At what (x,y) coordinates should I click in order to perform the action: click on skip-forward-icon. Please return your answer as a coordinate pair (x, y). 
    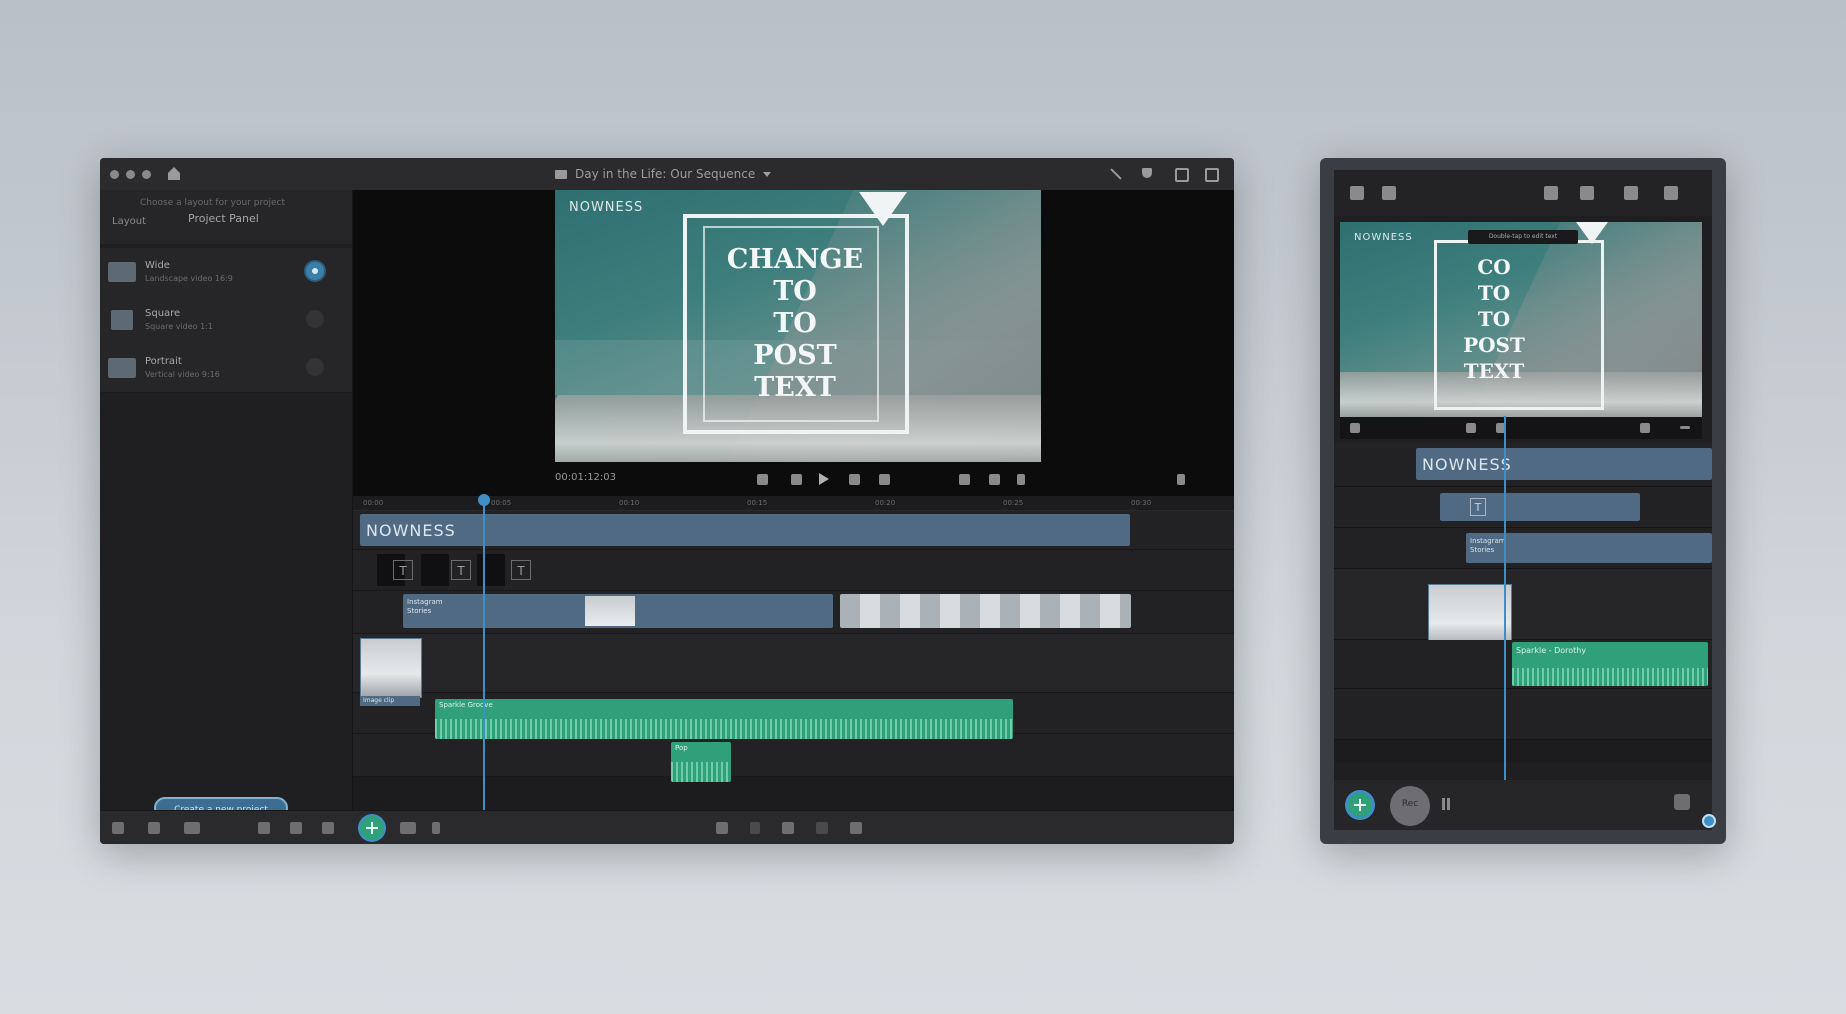
    Looking at the image, I should click on (884, 479).